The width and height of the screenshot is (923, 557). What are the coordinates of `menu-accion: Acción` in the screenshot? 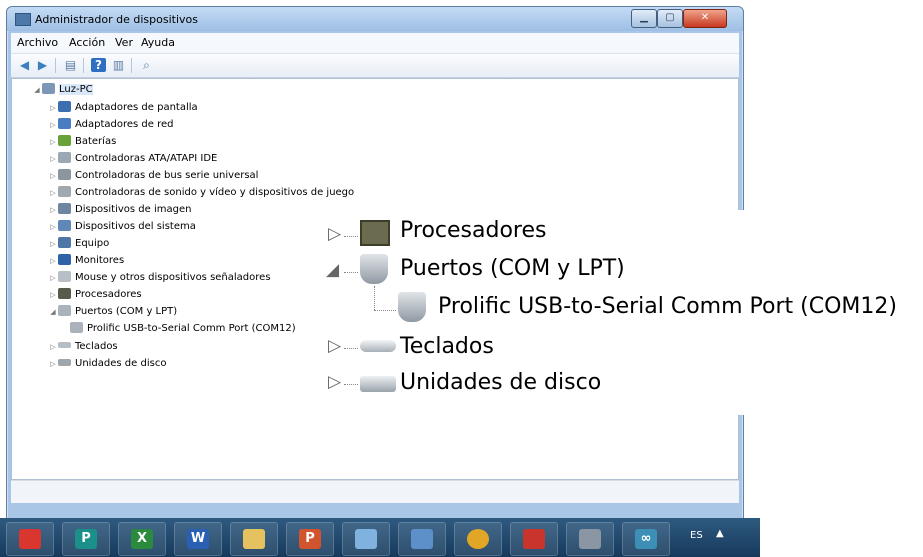 It's located at (87, 42).